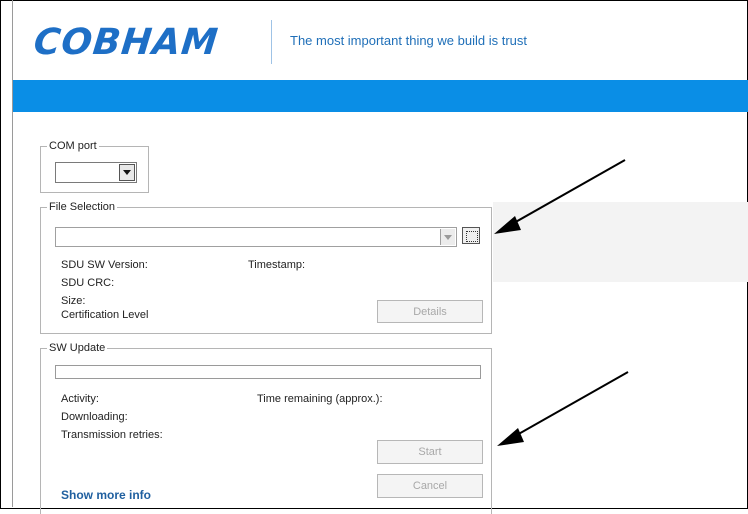 The height and width of the screenshot is (514, 748). What do you see at coordinates (560, 196) in the screenshot?
I see `arrow-to-browse-icon` at bounding box center [560, 196].